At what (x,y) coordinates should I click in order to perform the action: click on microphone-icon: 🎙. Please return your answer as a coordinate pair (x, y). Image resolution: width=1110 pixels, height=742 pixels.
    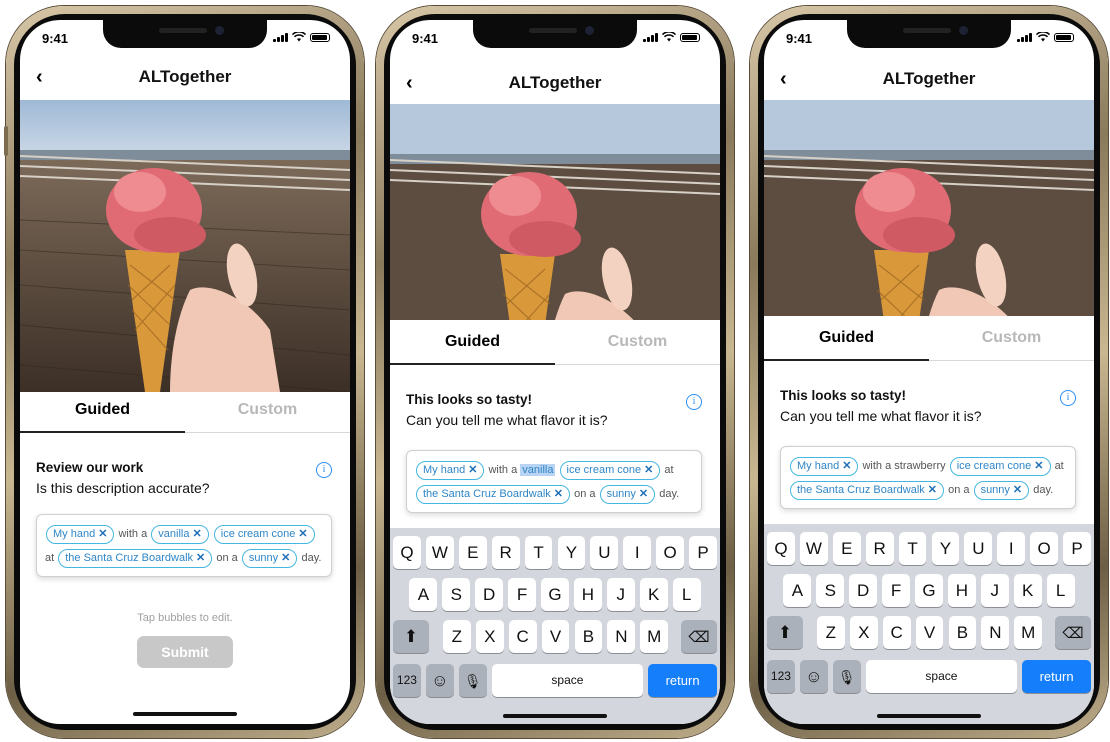
    Looking at the image, I should click on (846, 677).